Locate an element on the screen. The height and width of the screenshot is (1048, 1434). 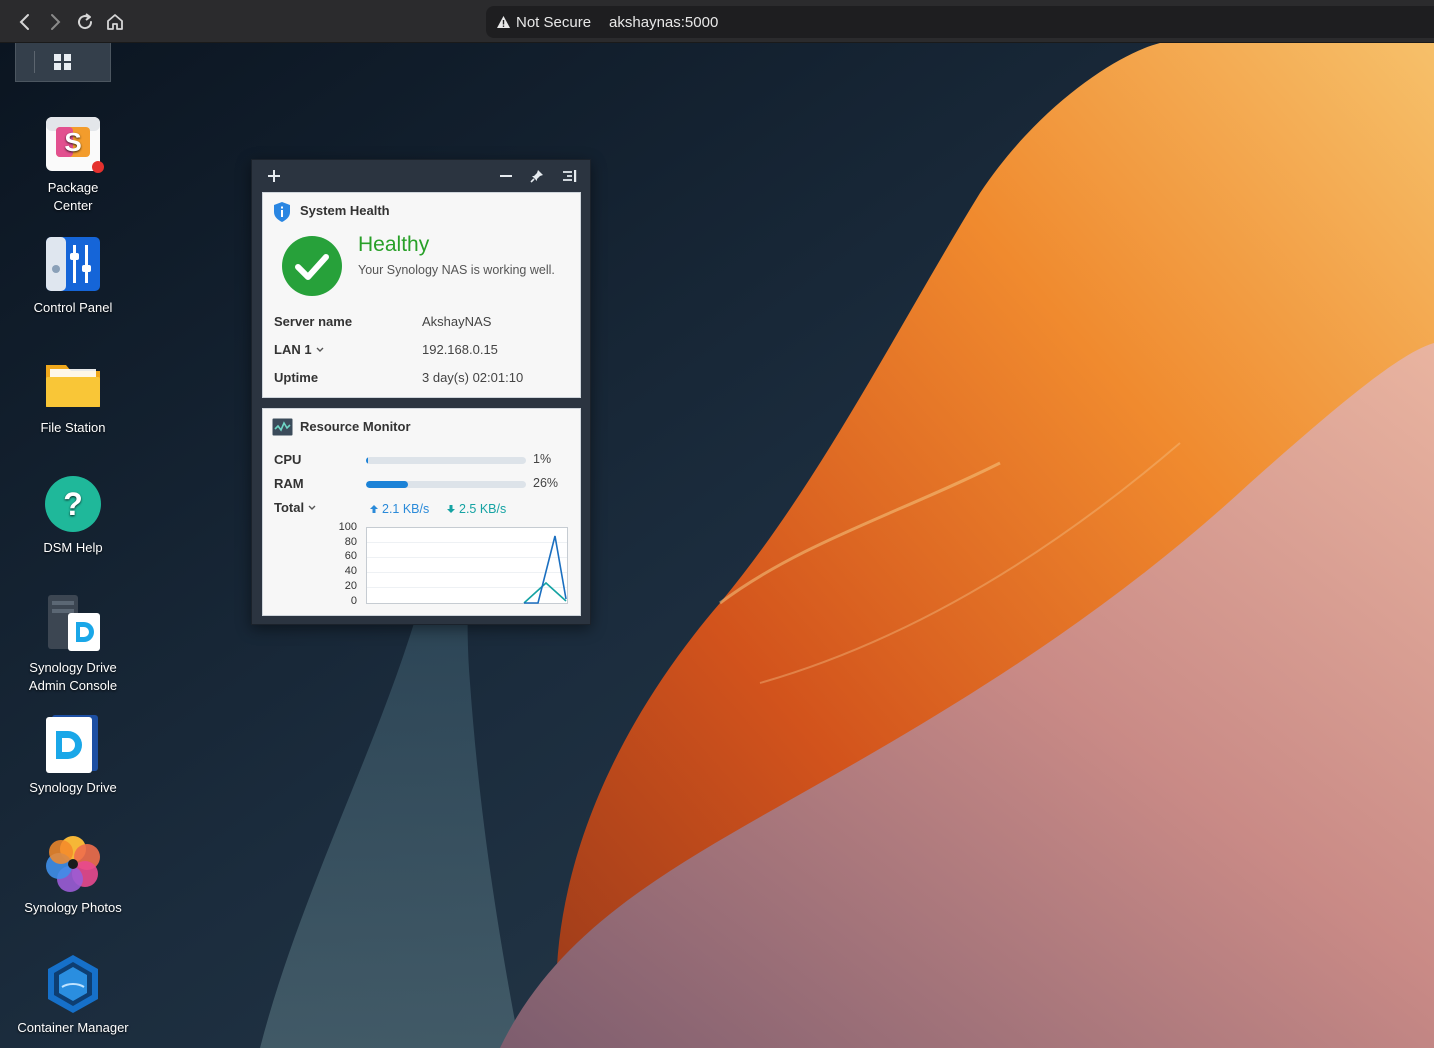
file-station-icon is located at coordinates (73, 384).